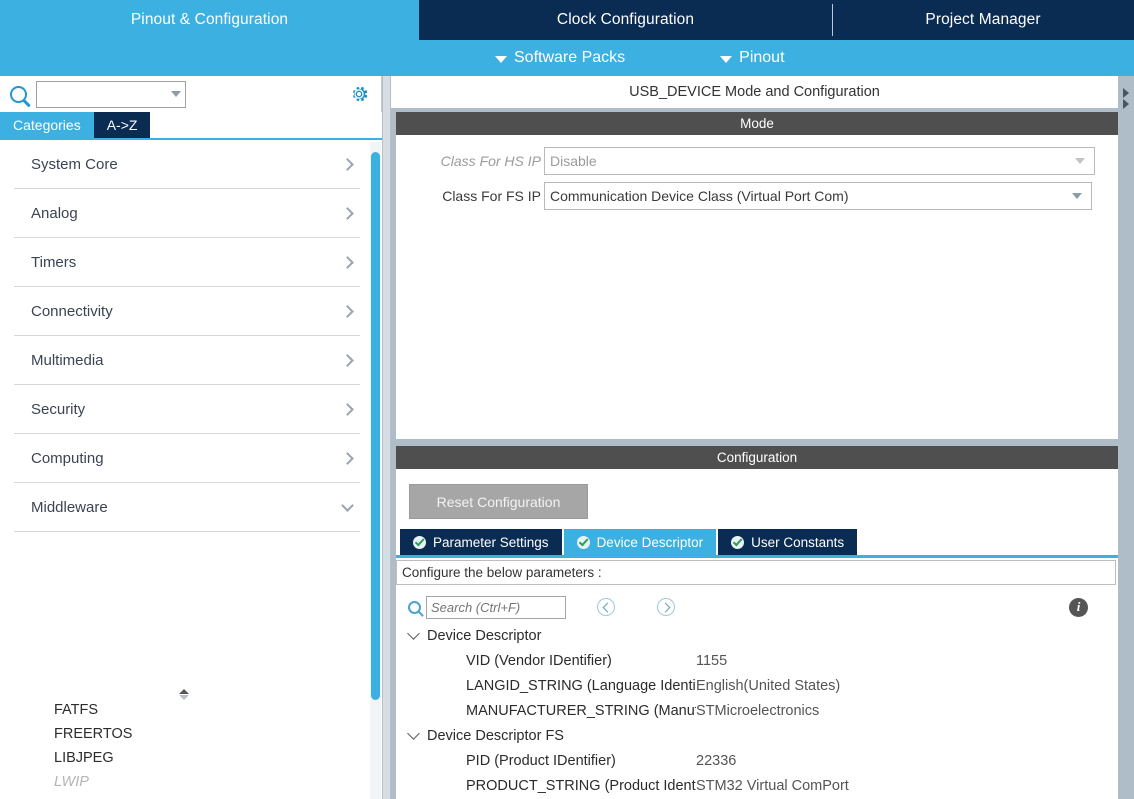  I want to click on sidebar-tab-categories: Categories, so click(47, 125).